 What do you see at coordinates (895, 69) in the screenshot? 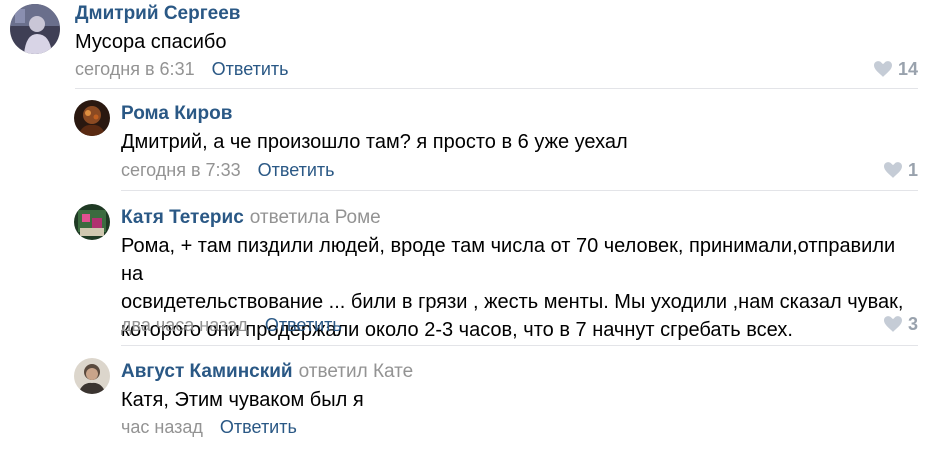
I see `like-button: 14` at bounding box center [895, 69].